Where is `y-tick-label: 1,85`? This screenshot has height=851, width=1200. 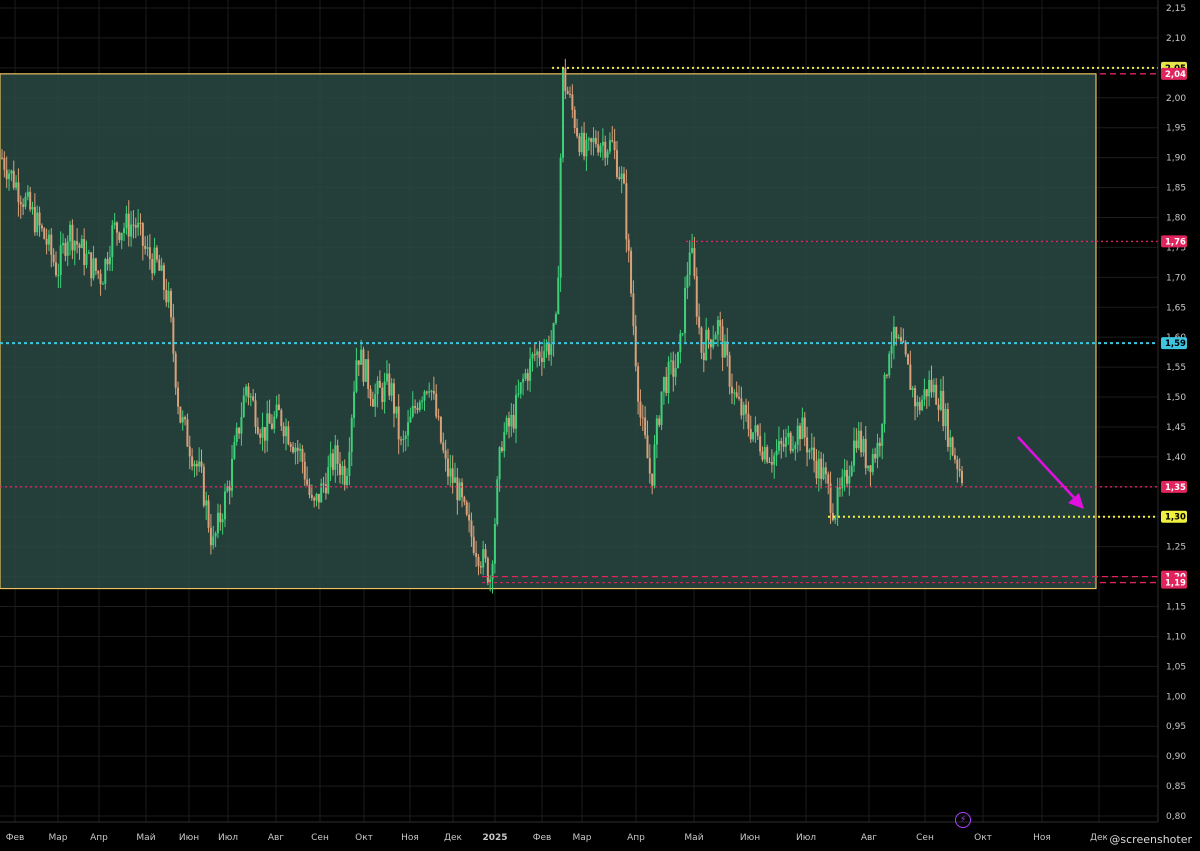 y-tick-label: 1,85 is located at coordinates (1176, 189).